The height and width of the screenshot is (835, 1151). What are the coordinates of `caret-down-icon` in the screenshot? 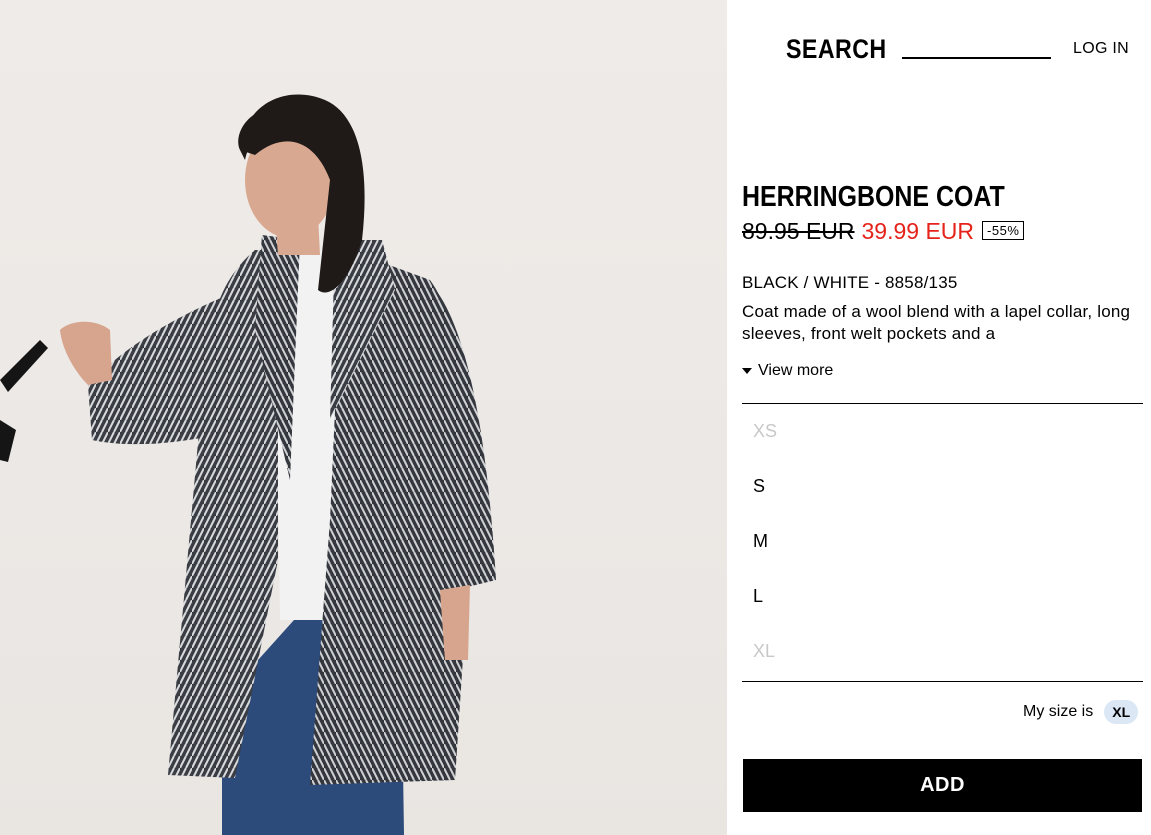 It's located at (747, 371).